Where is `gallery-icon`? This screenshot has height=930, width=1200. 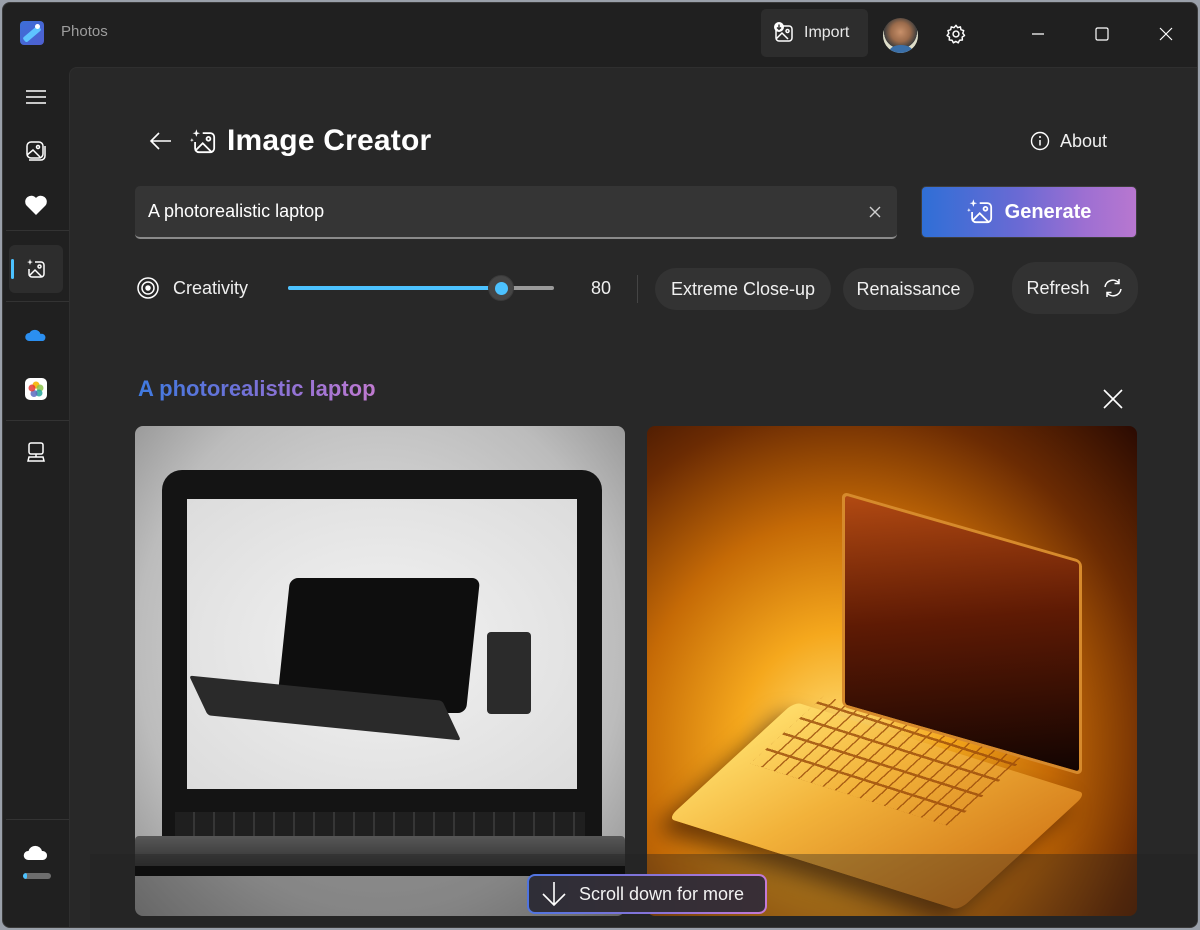 gallery-icon is located at coordinates (36, 151).